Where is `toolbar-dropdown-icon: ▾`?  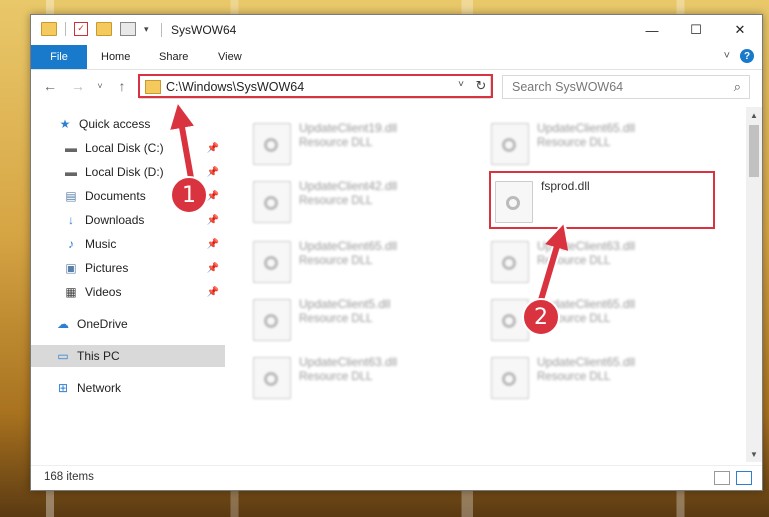
toolbar-dropdown-icon: ▾ is located at coordinates (146, 29).